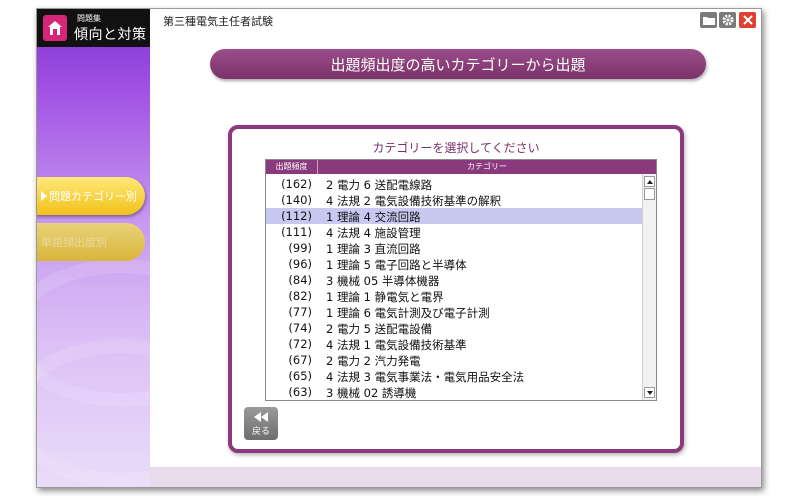 This screenshot has height=500, width=800. What do you see at coordinates (649, 287) in the screenshot?
I see `scrollbar` at bounding box center [649, 287].